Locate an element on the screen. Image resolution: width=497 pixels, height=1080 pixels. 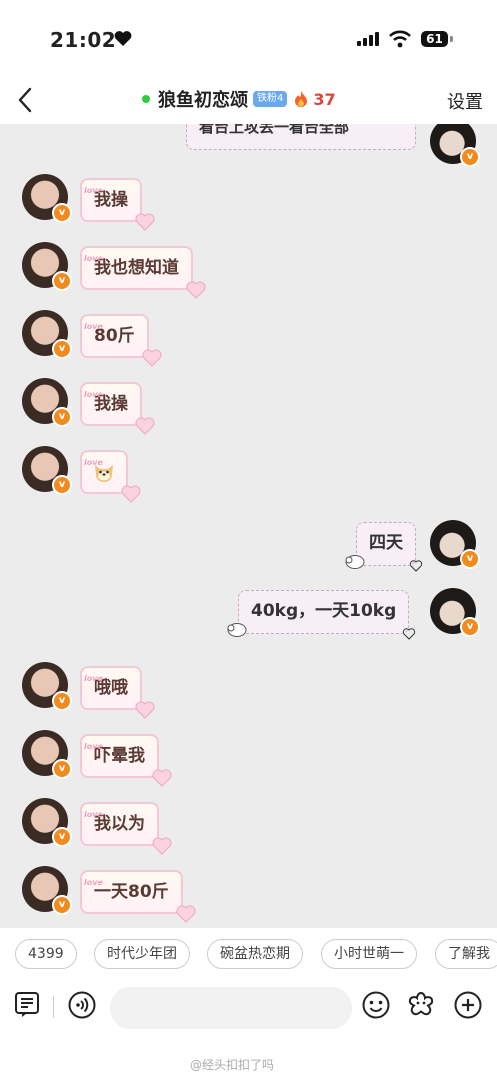
message-bubble: love 我也想知道 is located at coordinates (143, 272).